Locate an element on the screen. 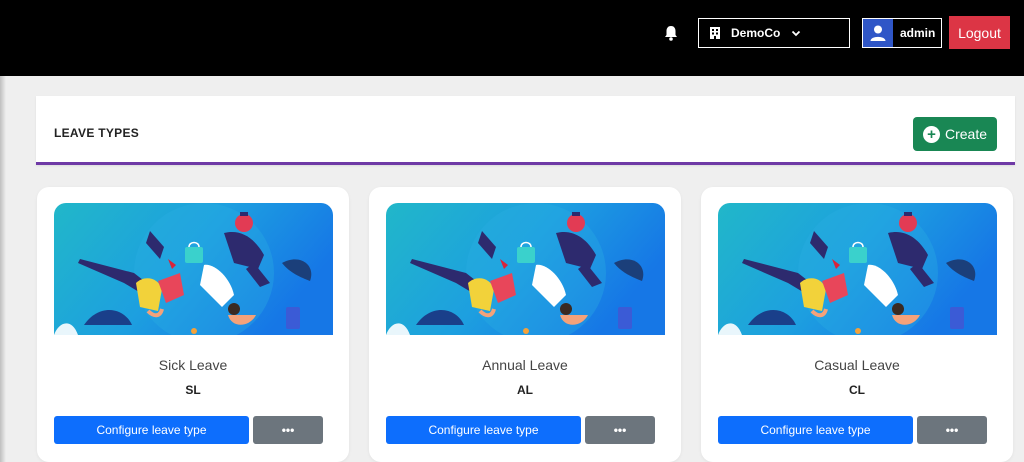 This screenshot has height=462, width=1024. leave-type-name: Sick Leave is located at coordinates (193, 365).